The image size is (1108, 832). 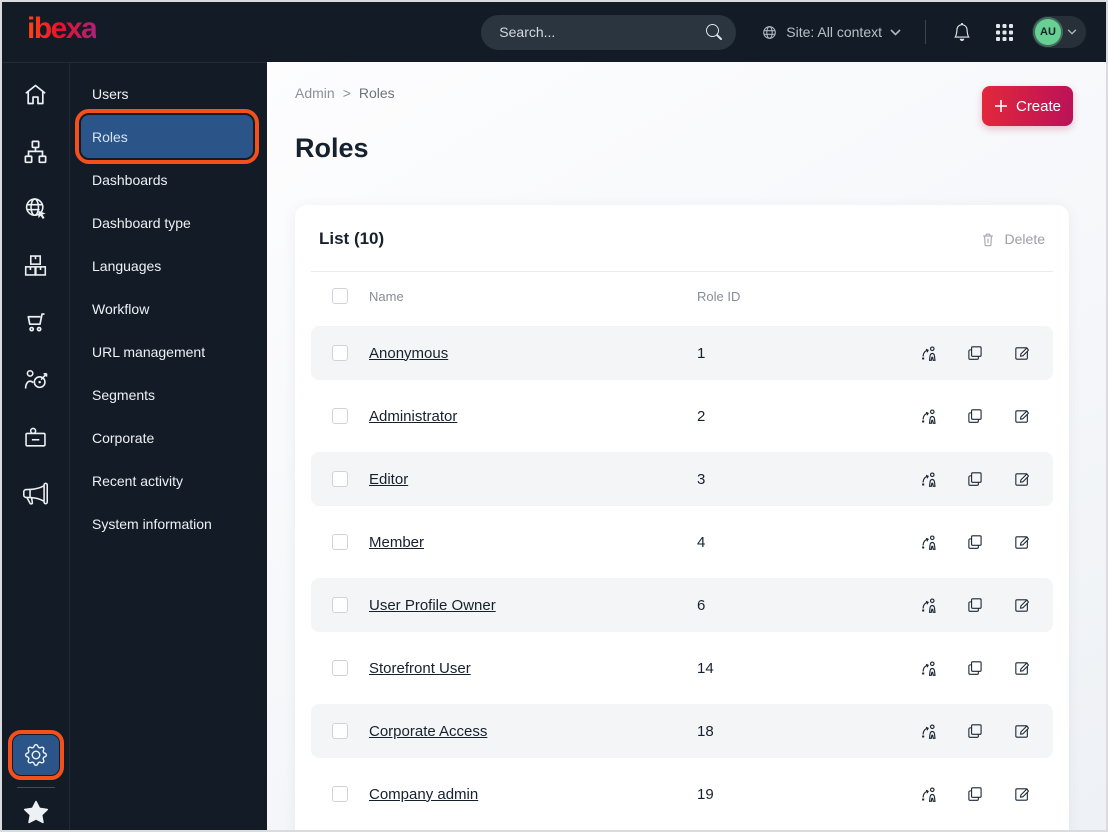 What do you see at coordinates (168, 308) in the screenshot?
I see `sidebar-menu-item: Workflow` at bounding box center [168, 308].